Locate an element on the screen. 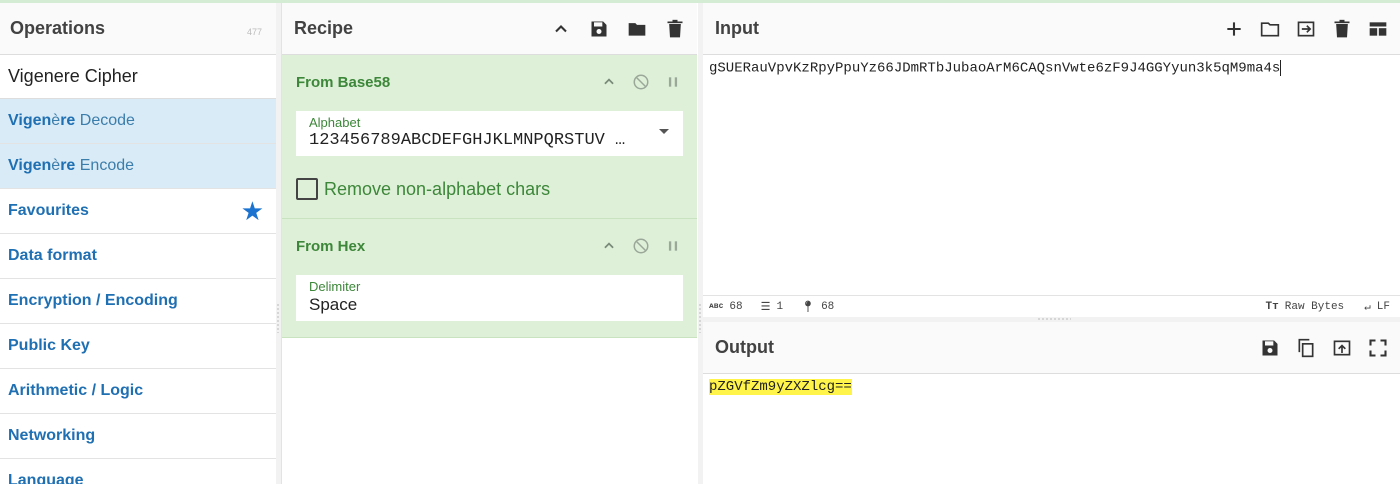  search-result-vigenere-encode: Vigenère Encode is located at coordinates (138, 166).